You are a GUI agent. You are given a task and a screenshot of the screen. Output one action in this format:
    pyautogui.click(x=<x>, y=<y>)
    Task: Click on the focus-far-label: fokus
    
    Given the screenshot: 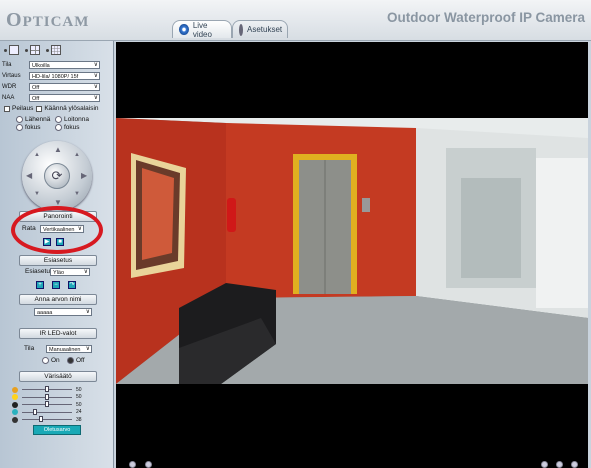 What is the action you would take?
    pyautogui.click(x=72, y=127)
    